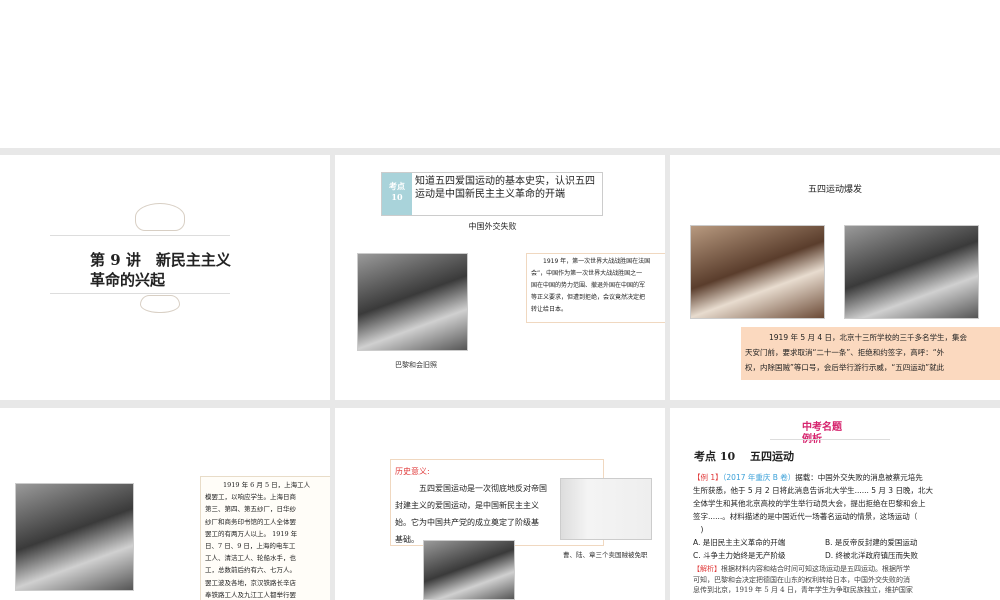 Image resolution: width=1000 pixels, height=600 pixels. What do you see at coordinates (588, 285) in the screenshot?
I see `text-line: 国在中国的势力范围、撤退外国在中国的军` at bounding box center [588, 285].